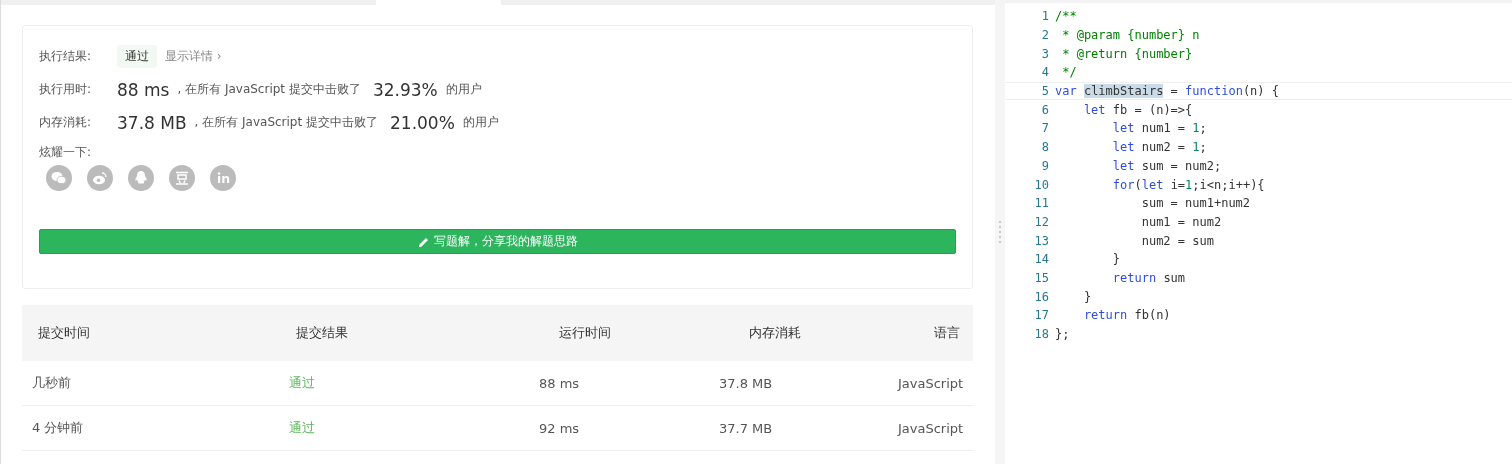 This screenshot has width=1512, height=464. What do you see at coordinates (1148, 277) in the screenshot?
I see `code-line: return sum` at bounding box center [1148, 277].